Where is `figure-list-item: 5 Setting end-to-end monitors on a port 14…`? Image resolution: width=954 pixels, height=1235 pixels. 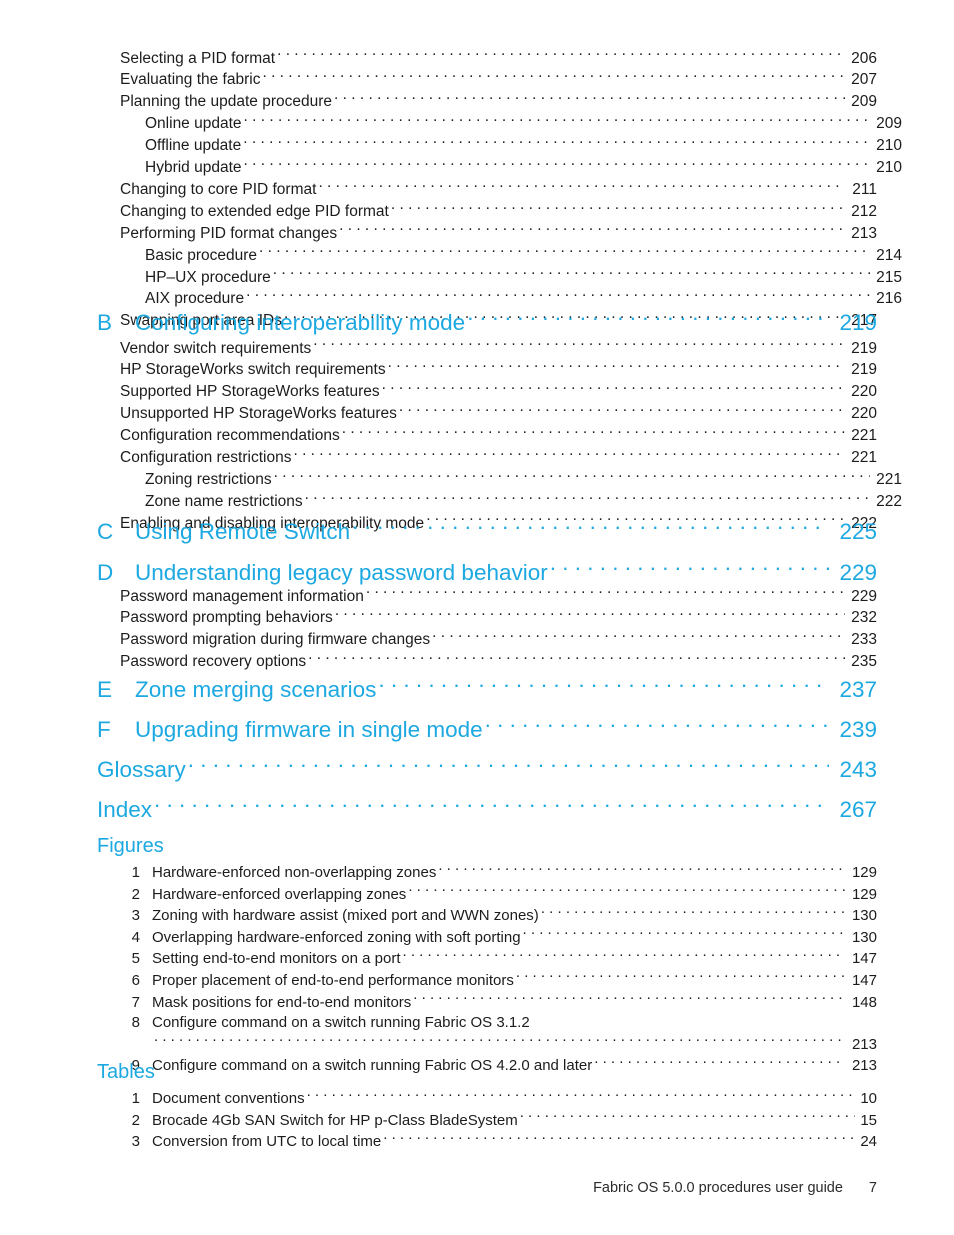
figure-list-item: 5 Setting end-to-end monitors on a port 14… is located at coordinates (493, 959).